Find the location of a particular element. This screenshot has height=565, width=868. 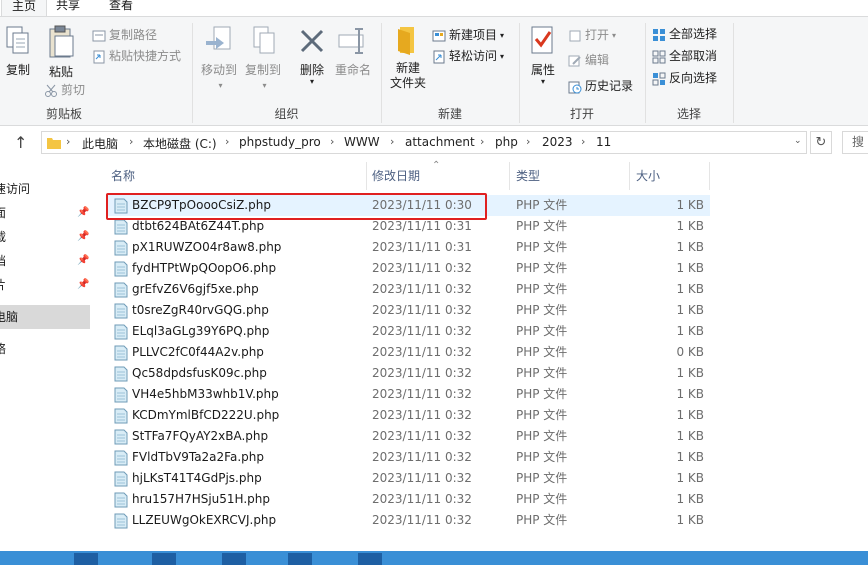

nav-item-desktop: 面 📌 is located at coordinates (45, 213).